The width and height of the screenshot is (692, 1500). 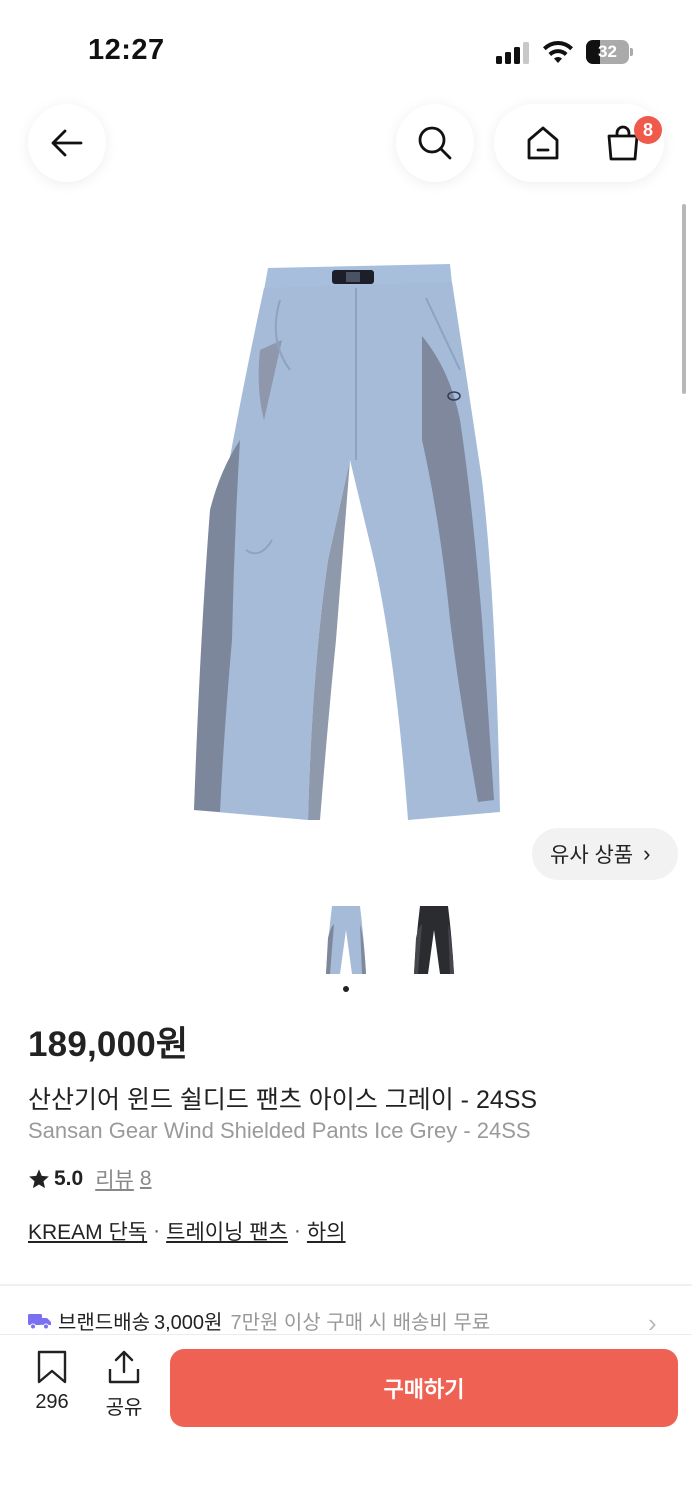 I want to click on tag-bottoms: 하의, so click(x=326, y=1231).